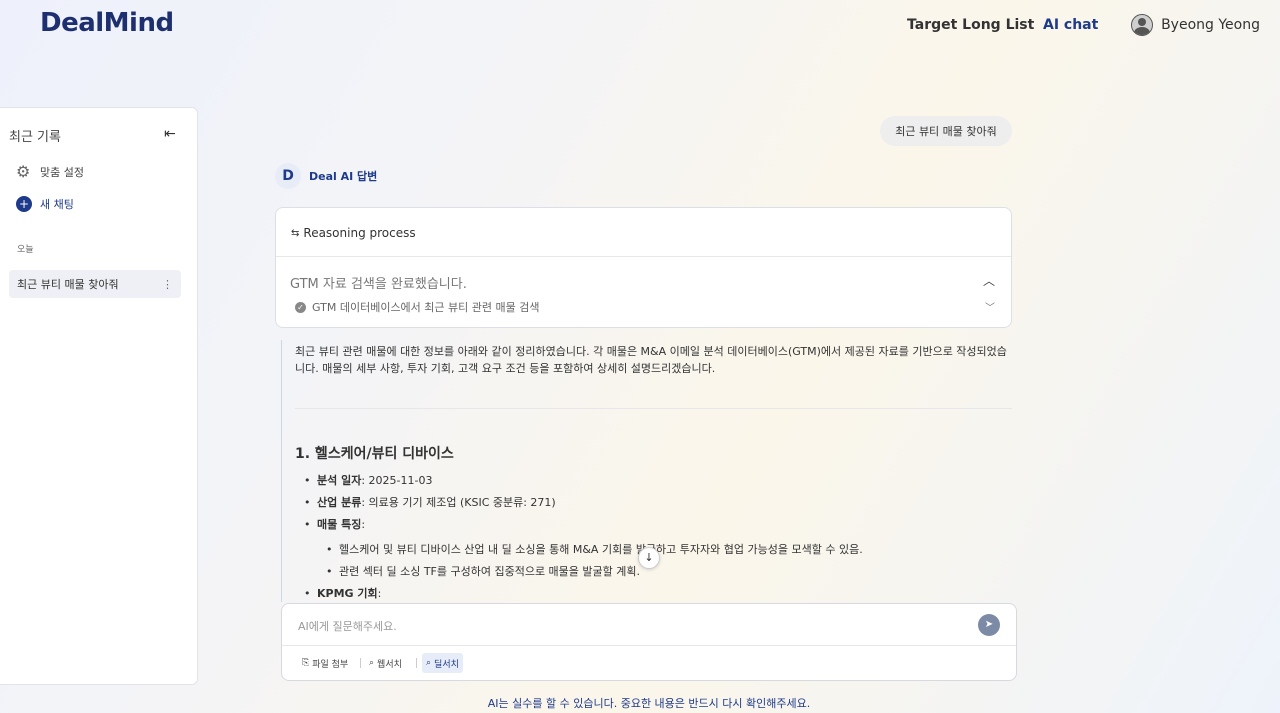 The height and width of the screenshot is (713, 1280). I want to click on nav-ai-chat: AI chat, so click(1070, 25).